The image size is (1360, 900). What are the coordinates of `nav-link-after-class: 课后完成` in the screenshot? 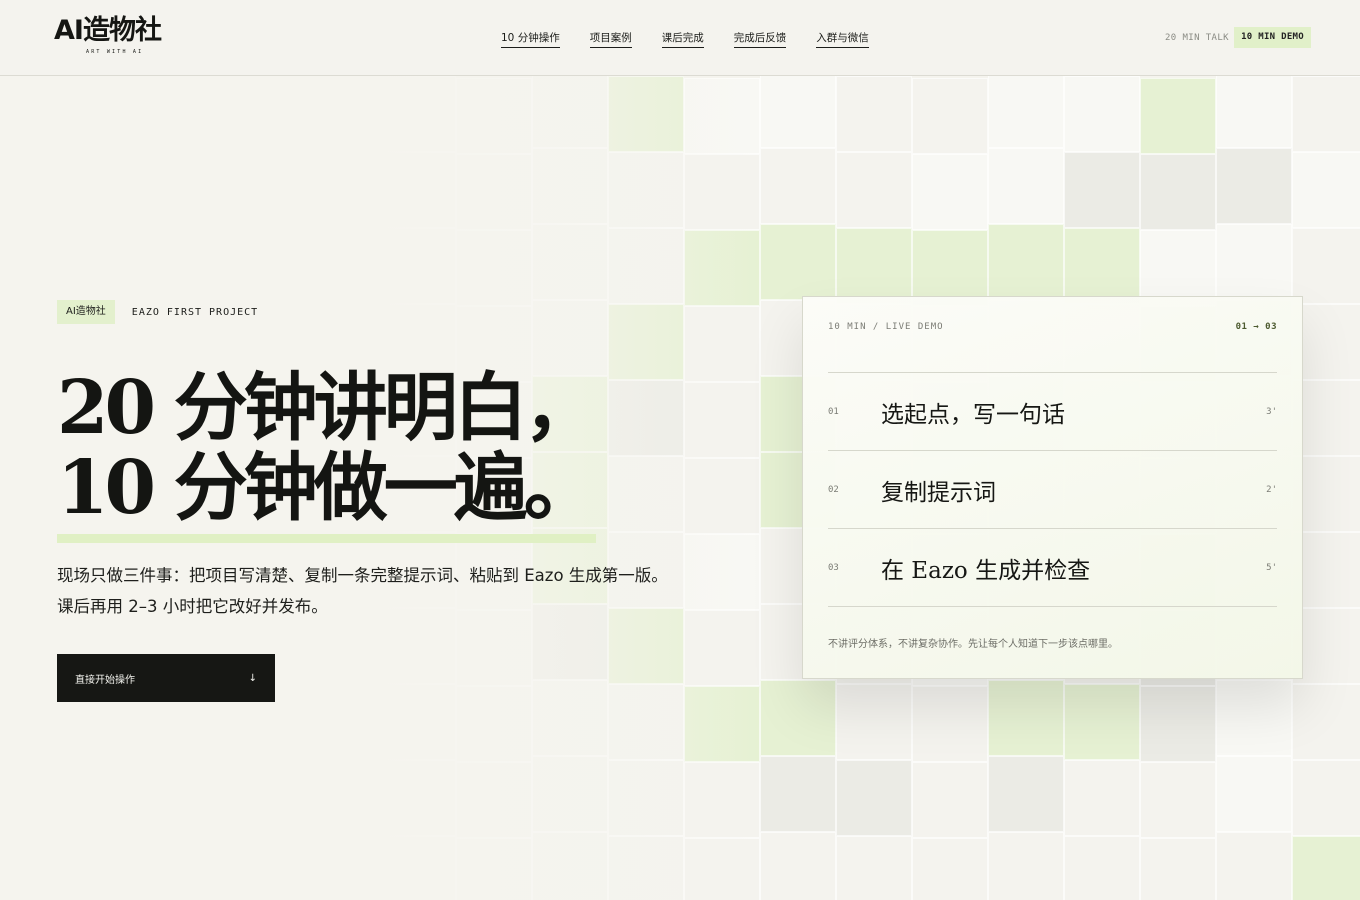 It's located at (682, 39).